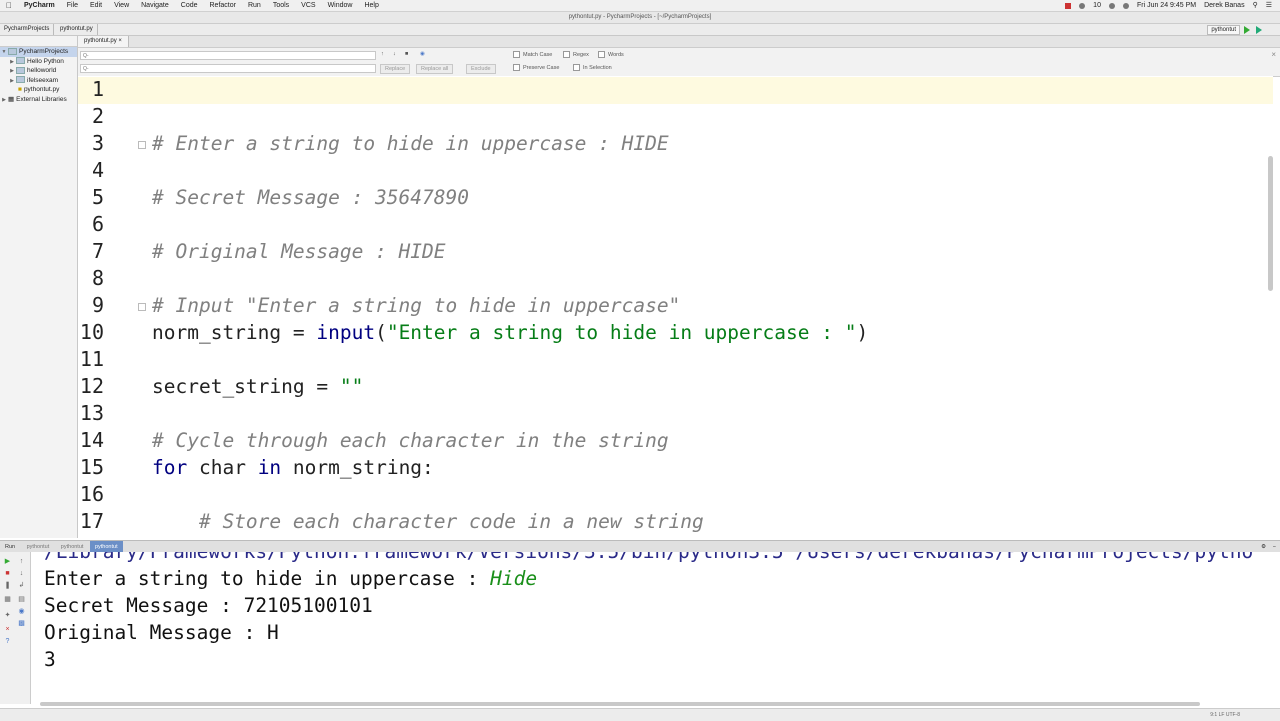 The height and width of the screenshot is (721, 1280). I want to click on stop-icon: ■, so click(7, 573).